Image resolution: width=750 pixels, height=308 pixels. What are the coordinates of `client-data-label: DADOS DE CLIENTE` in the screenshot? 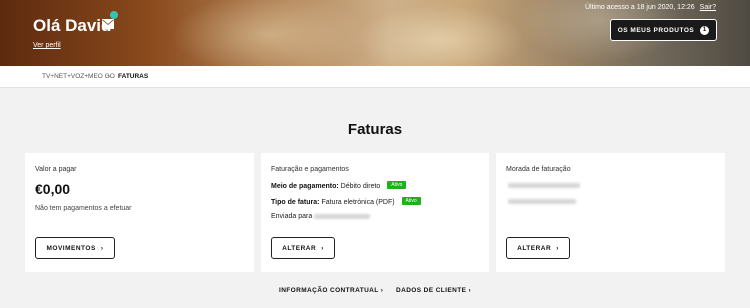 It's located at (431, 290).